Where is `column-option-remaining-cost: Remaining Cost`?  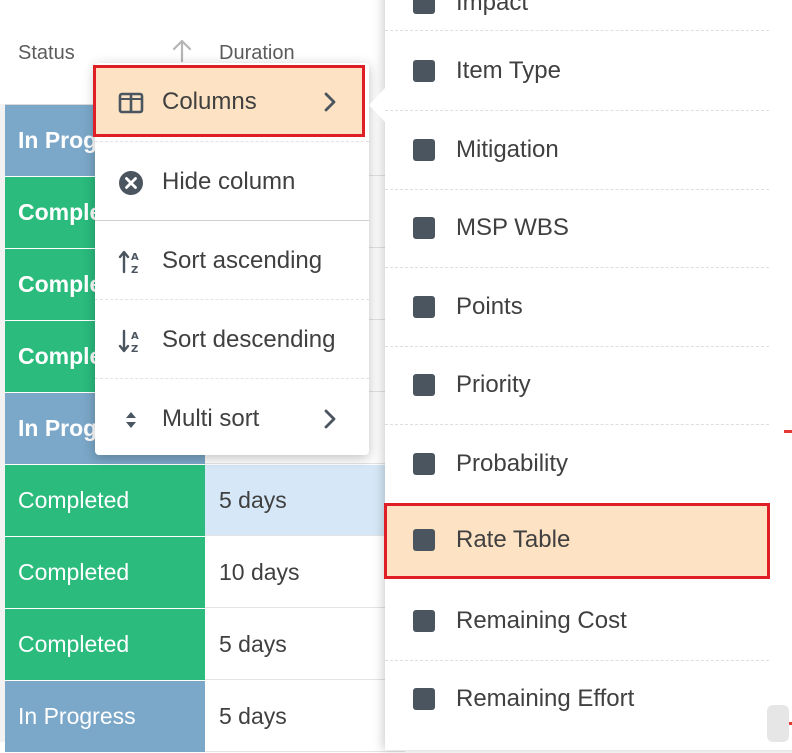
column-option-remaining-cost: Remaining Cost is located at coordinates (577, 621).